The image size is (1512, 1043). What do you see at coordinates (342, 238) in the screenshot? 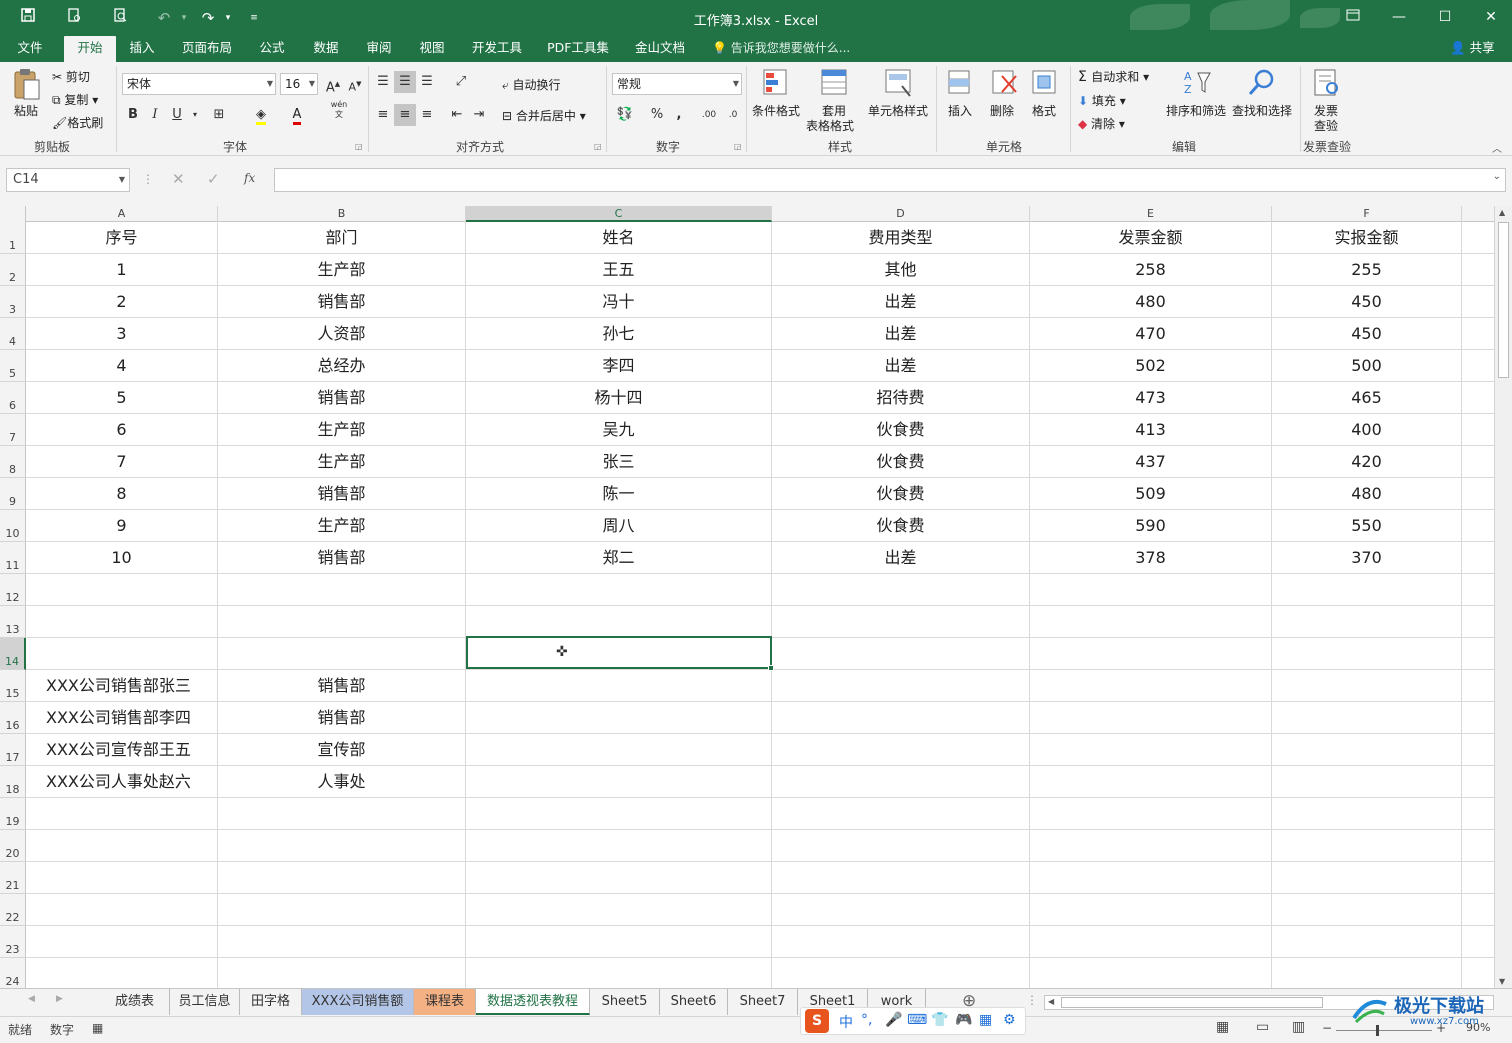
I see `cell-b1: 部门` at bounding box center [342, 238].